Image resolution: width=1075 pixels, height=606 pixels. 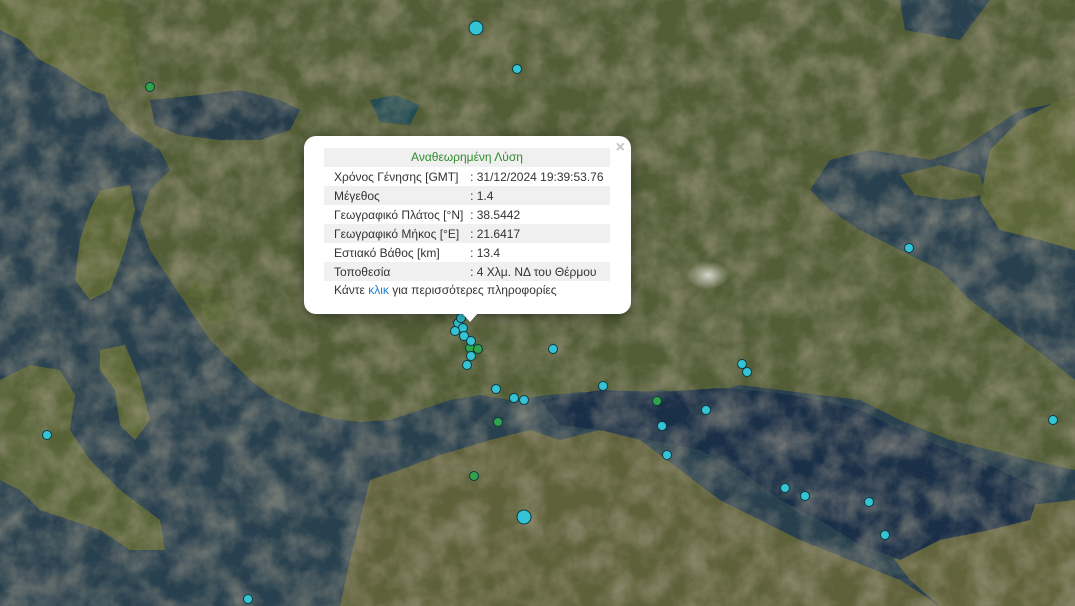 What do you see at coordinates (378, 290) in the screenshot?
I see `more-info-link: κλικ` at bounding box center [378, 290].